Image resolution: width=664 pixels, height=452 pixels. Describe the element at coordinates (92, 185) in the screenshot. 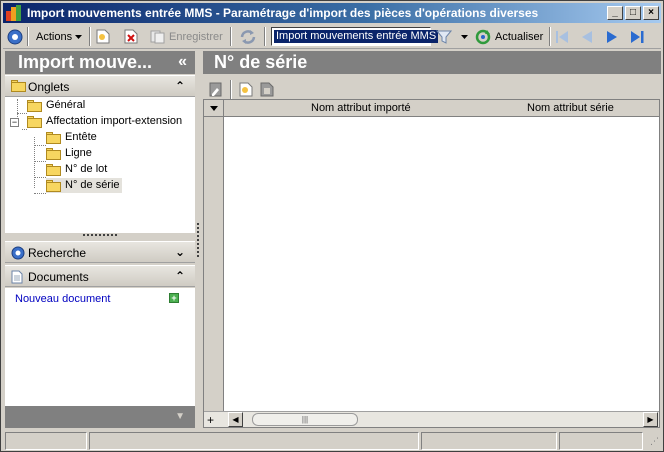

I see `tree-item-label: N° de série` at that location.